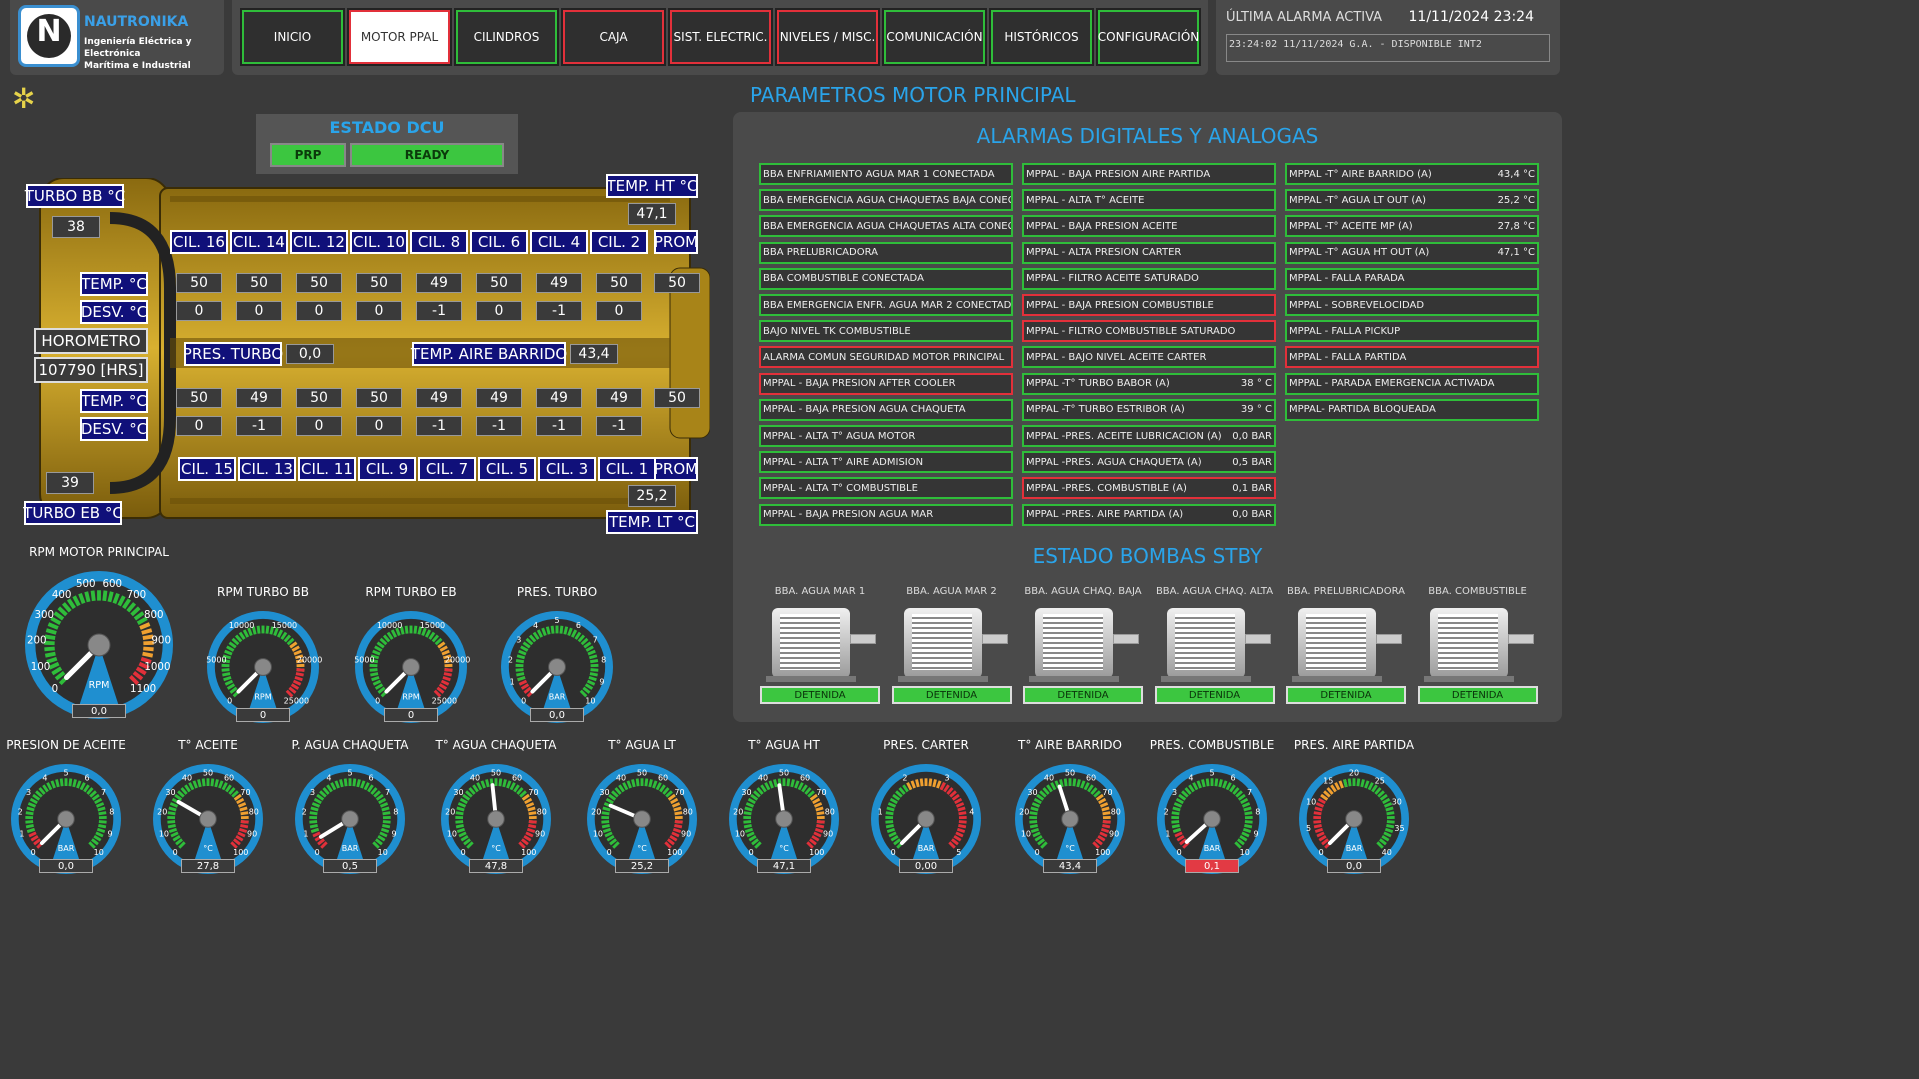 Image resolution: width=1919 pixels, height=1079 pixels. I want to click on alarm-item: BBA COMBUSTIBLE CONECTADA, so click(886, 278).